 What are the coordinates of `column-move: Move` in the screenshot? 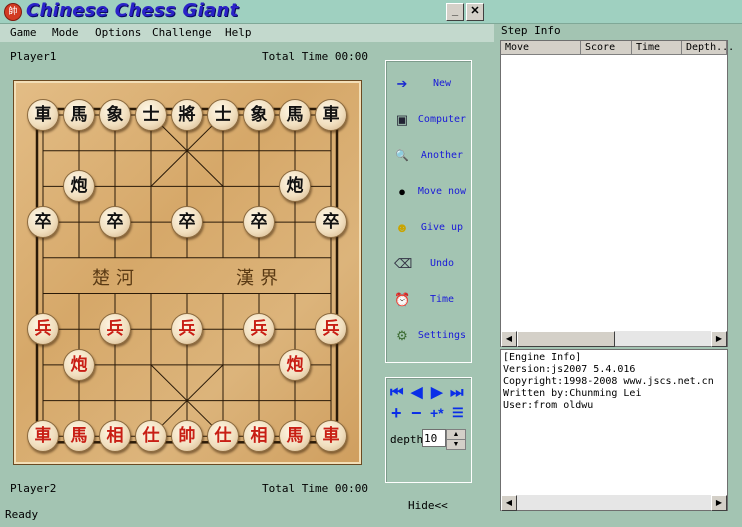 It's located at (541, 48).